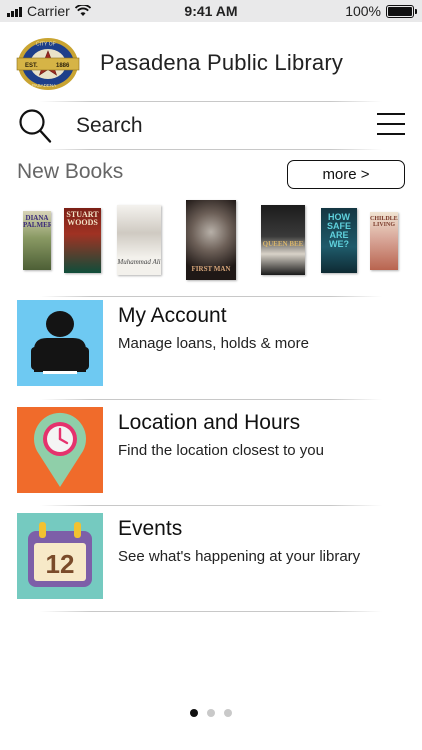 The height and width of the screenshot is (750, 422). Describe the element at coordinates (46, 45) in the screenshot. I see `svg-text: CITY OF` at that location.